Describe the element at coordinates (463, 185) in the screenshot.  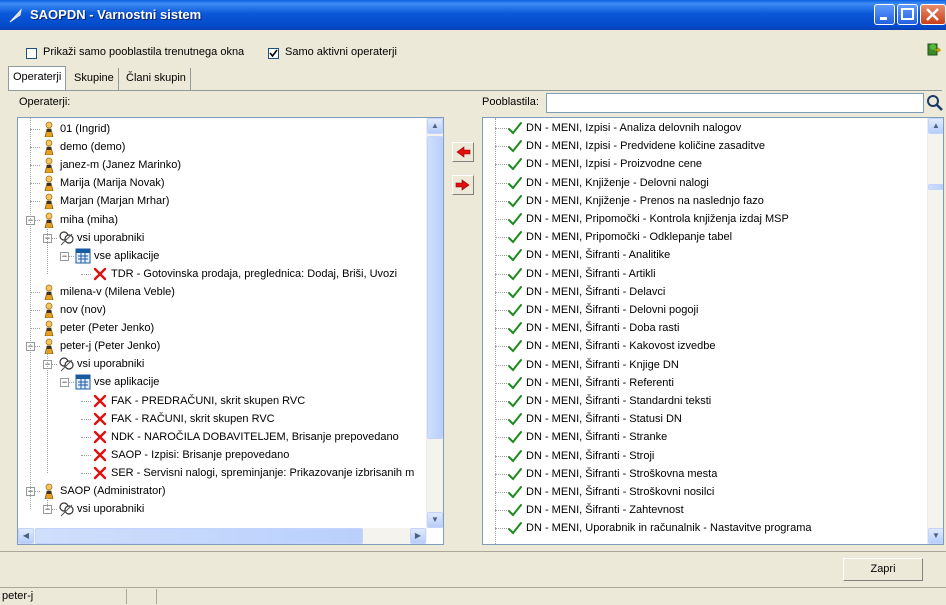
I see `add-permission-button` at that location.